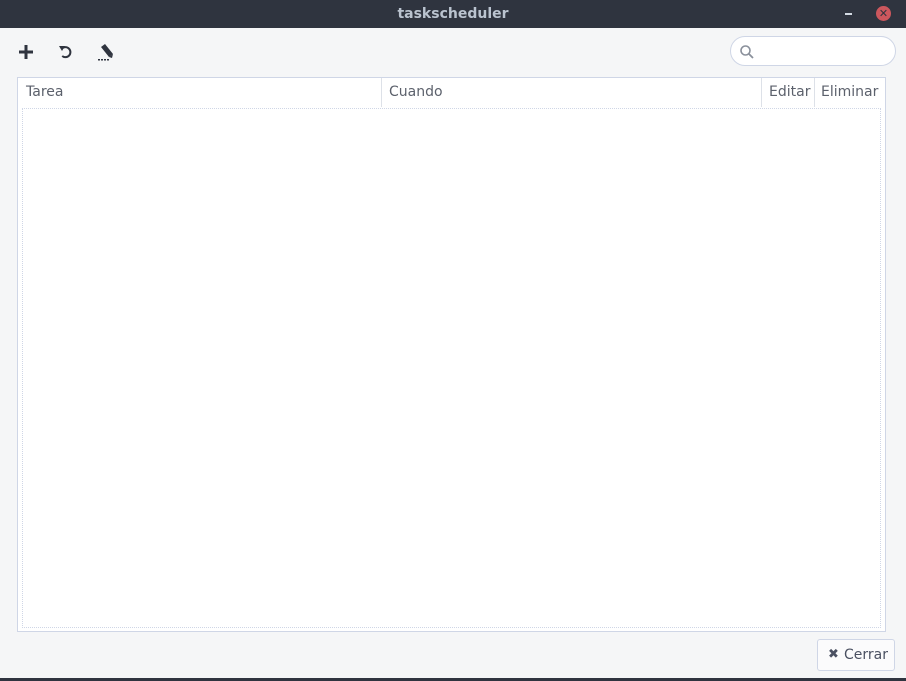 The height and width of the screenshot is (681, 906). Describe the element at coordinates (833, 654) in the screenshot. I see `x-icon: ✖` at that location.